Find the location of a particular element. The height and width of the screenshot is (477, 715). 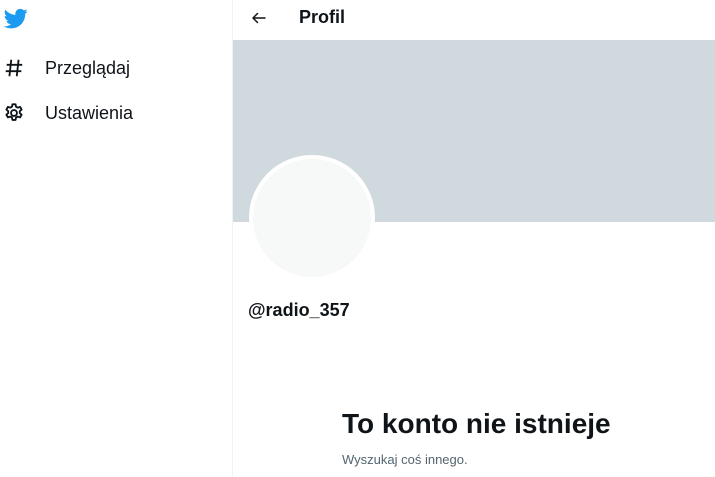

empty-state-subtitle: Wyszukaj coś innego. is located at coordinates (405, 459).